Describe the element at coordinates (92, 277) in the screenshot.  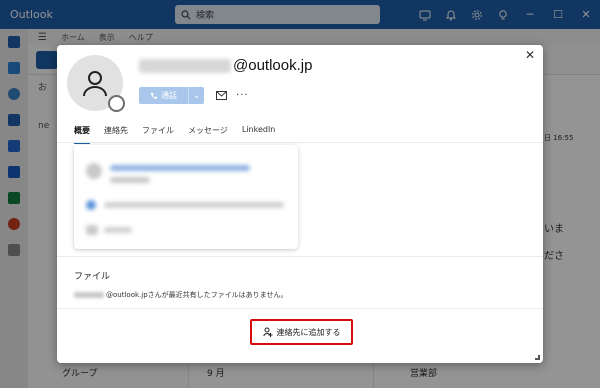
I see `files-section-title: ファイル` at that location.